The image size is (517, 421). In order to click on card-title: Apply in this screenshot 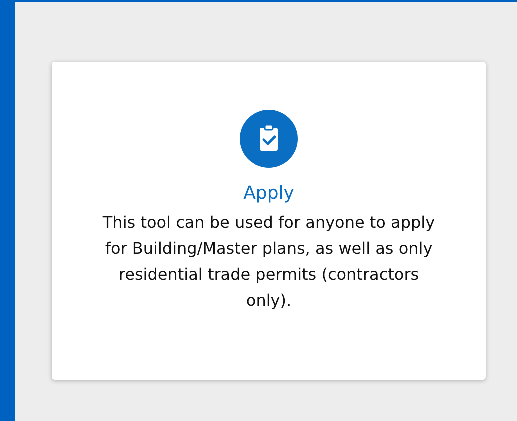, I will do `click(269, 194)`.